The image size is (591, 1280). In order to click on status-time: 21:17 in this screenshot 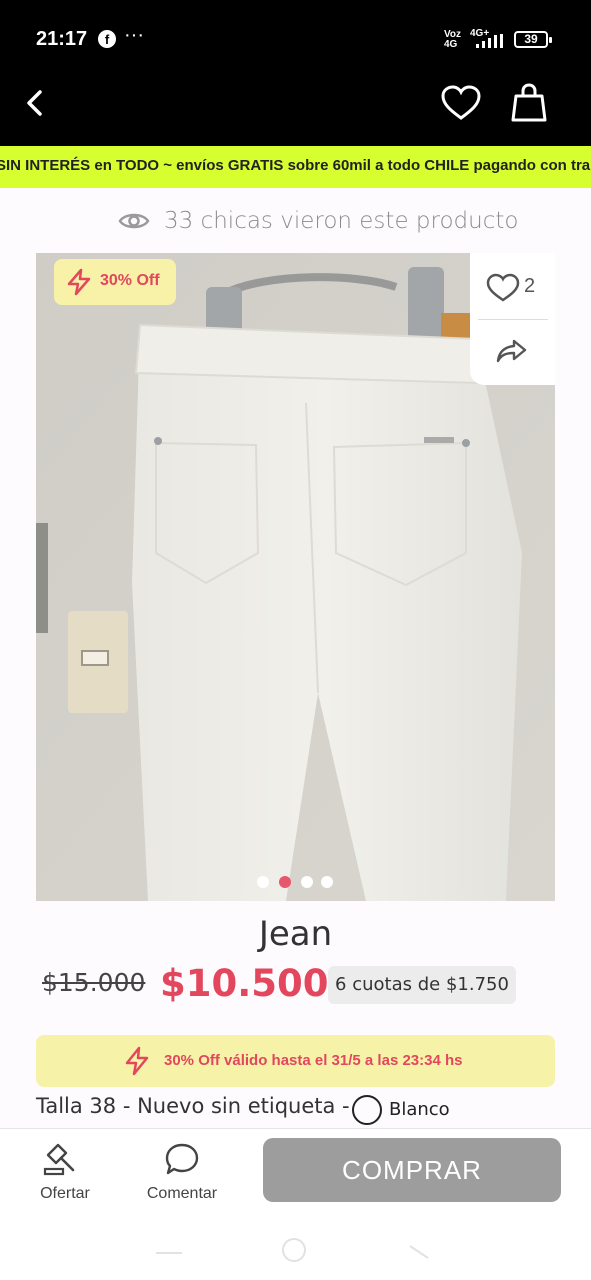, I will do `click(62, 39)`.